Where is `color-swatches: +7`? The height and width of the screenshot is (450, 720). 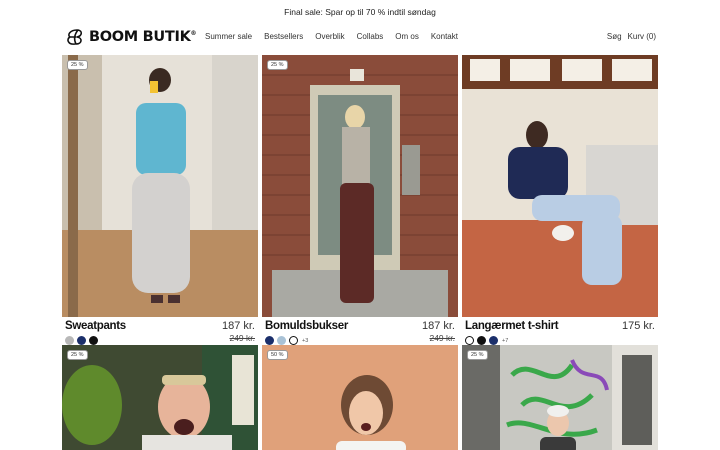 color-swatches: +7 is located at coordinates (486, 340).